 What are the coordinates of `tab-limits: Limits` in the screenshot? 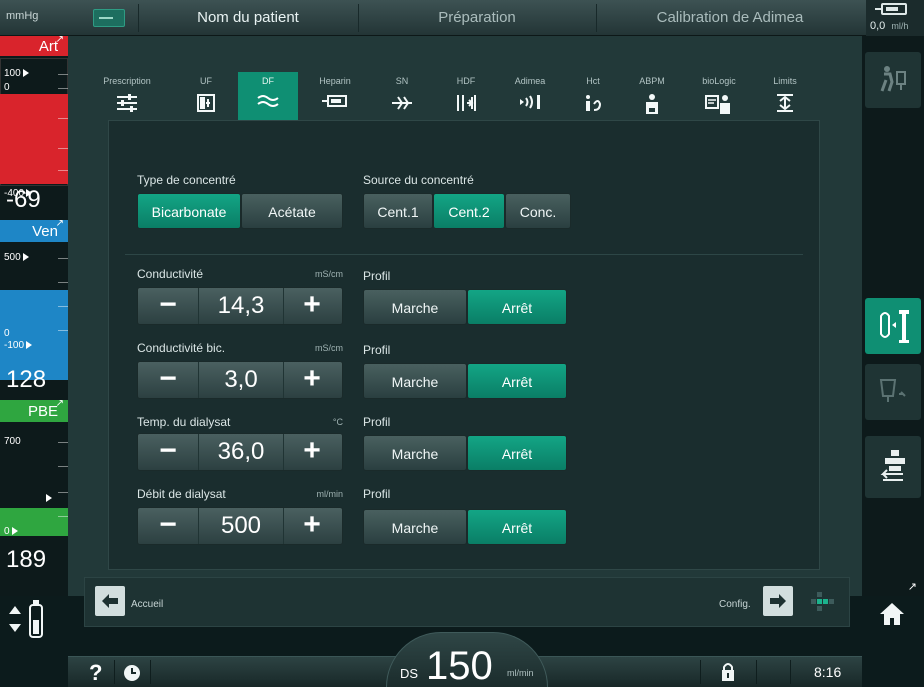 It's located at (785, 96).